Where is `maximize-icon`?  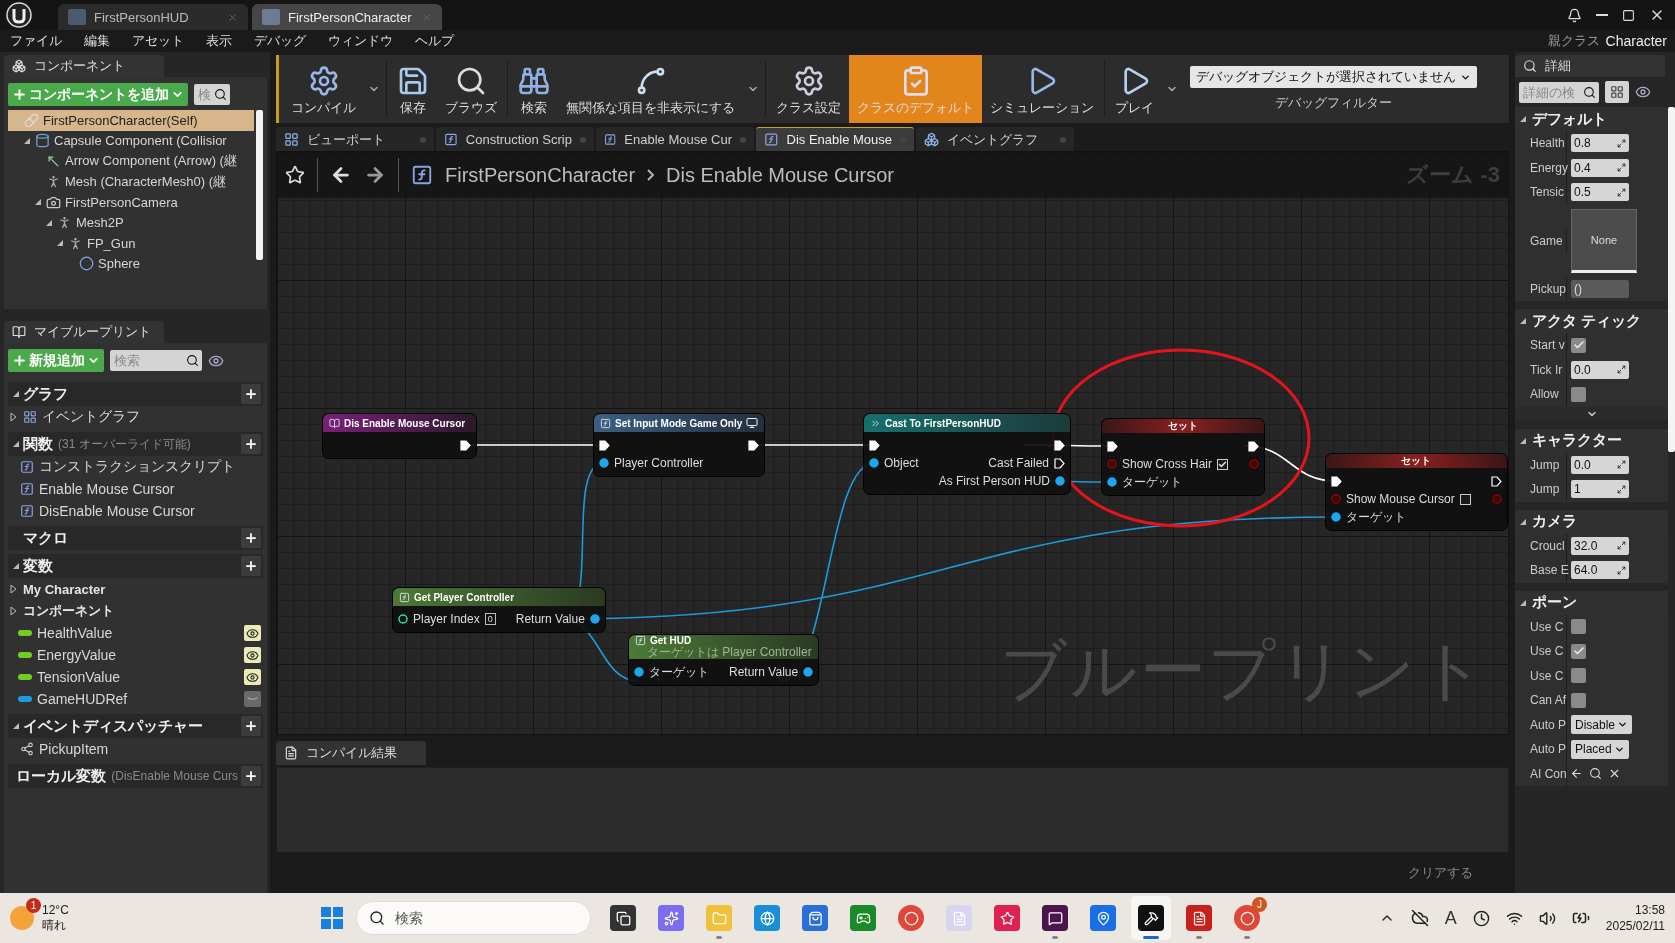 maximize-icon is located at coordinates (1628, 15).